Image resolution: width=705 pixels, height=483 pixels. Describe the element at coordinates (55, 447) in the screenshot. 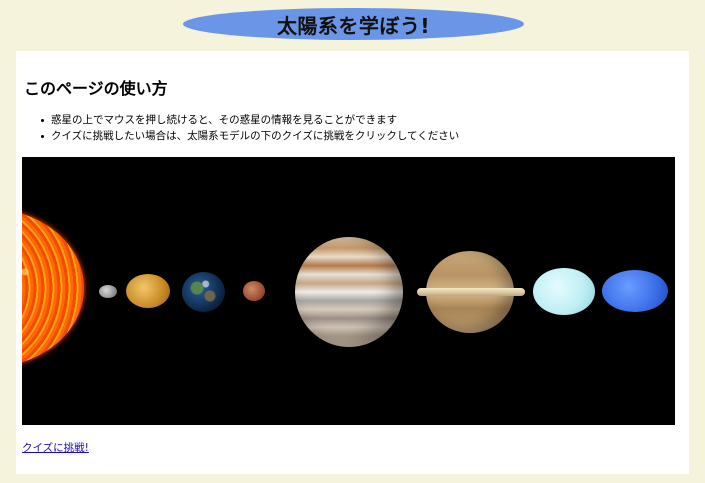

I see `quiz-link: クイズに挑戦!` at that location.